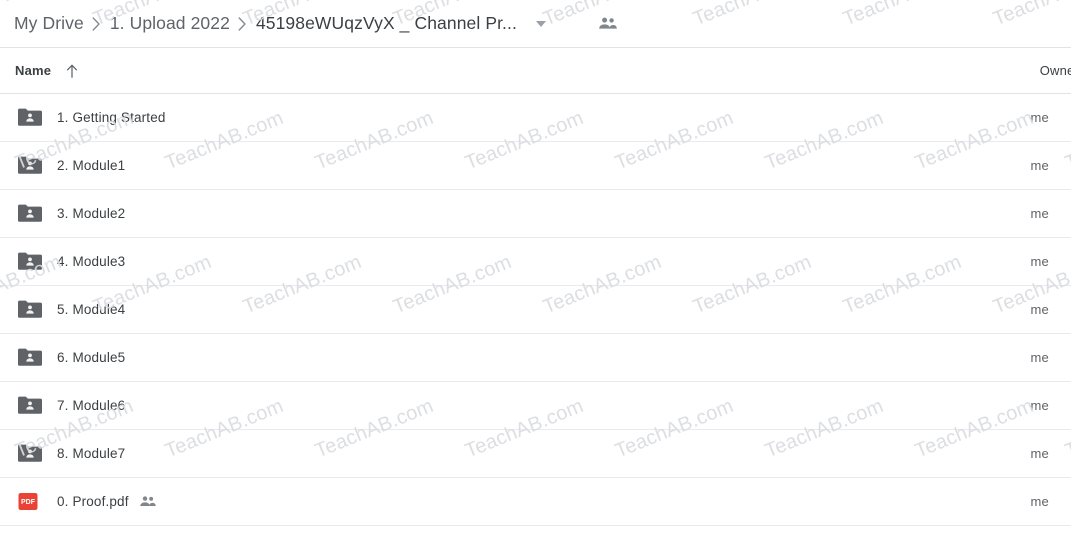 This screenshot has width=1071, height=544. What do you see at coordinates (490, 166) in the screenshot?
I see `row-name-cell: 2. Module1` at bounding box center [490, 166].